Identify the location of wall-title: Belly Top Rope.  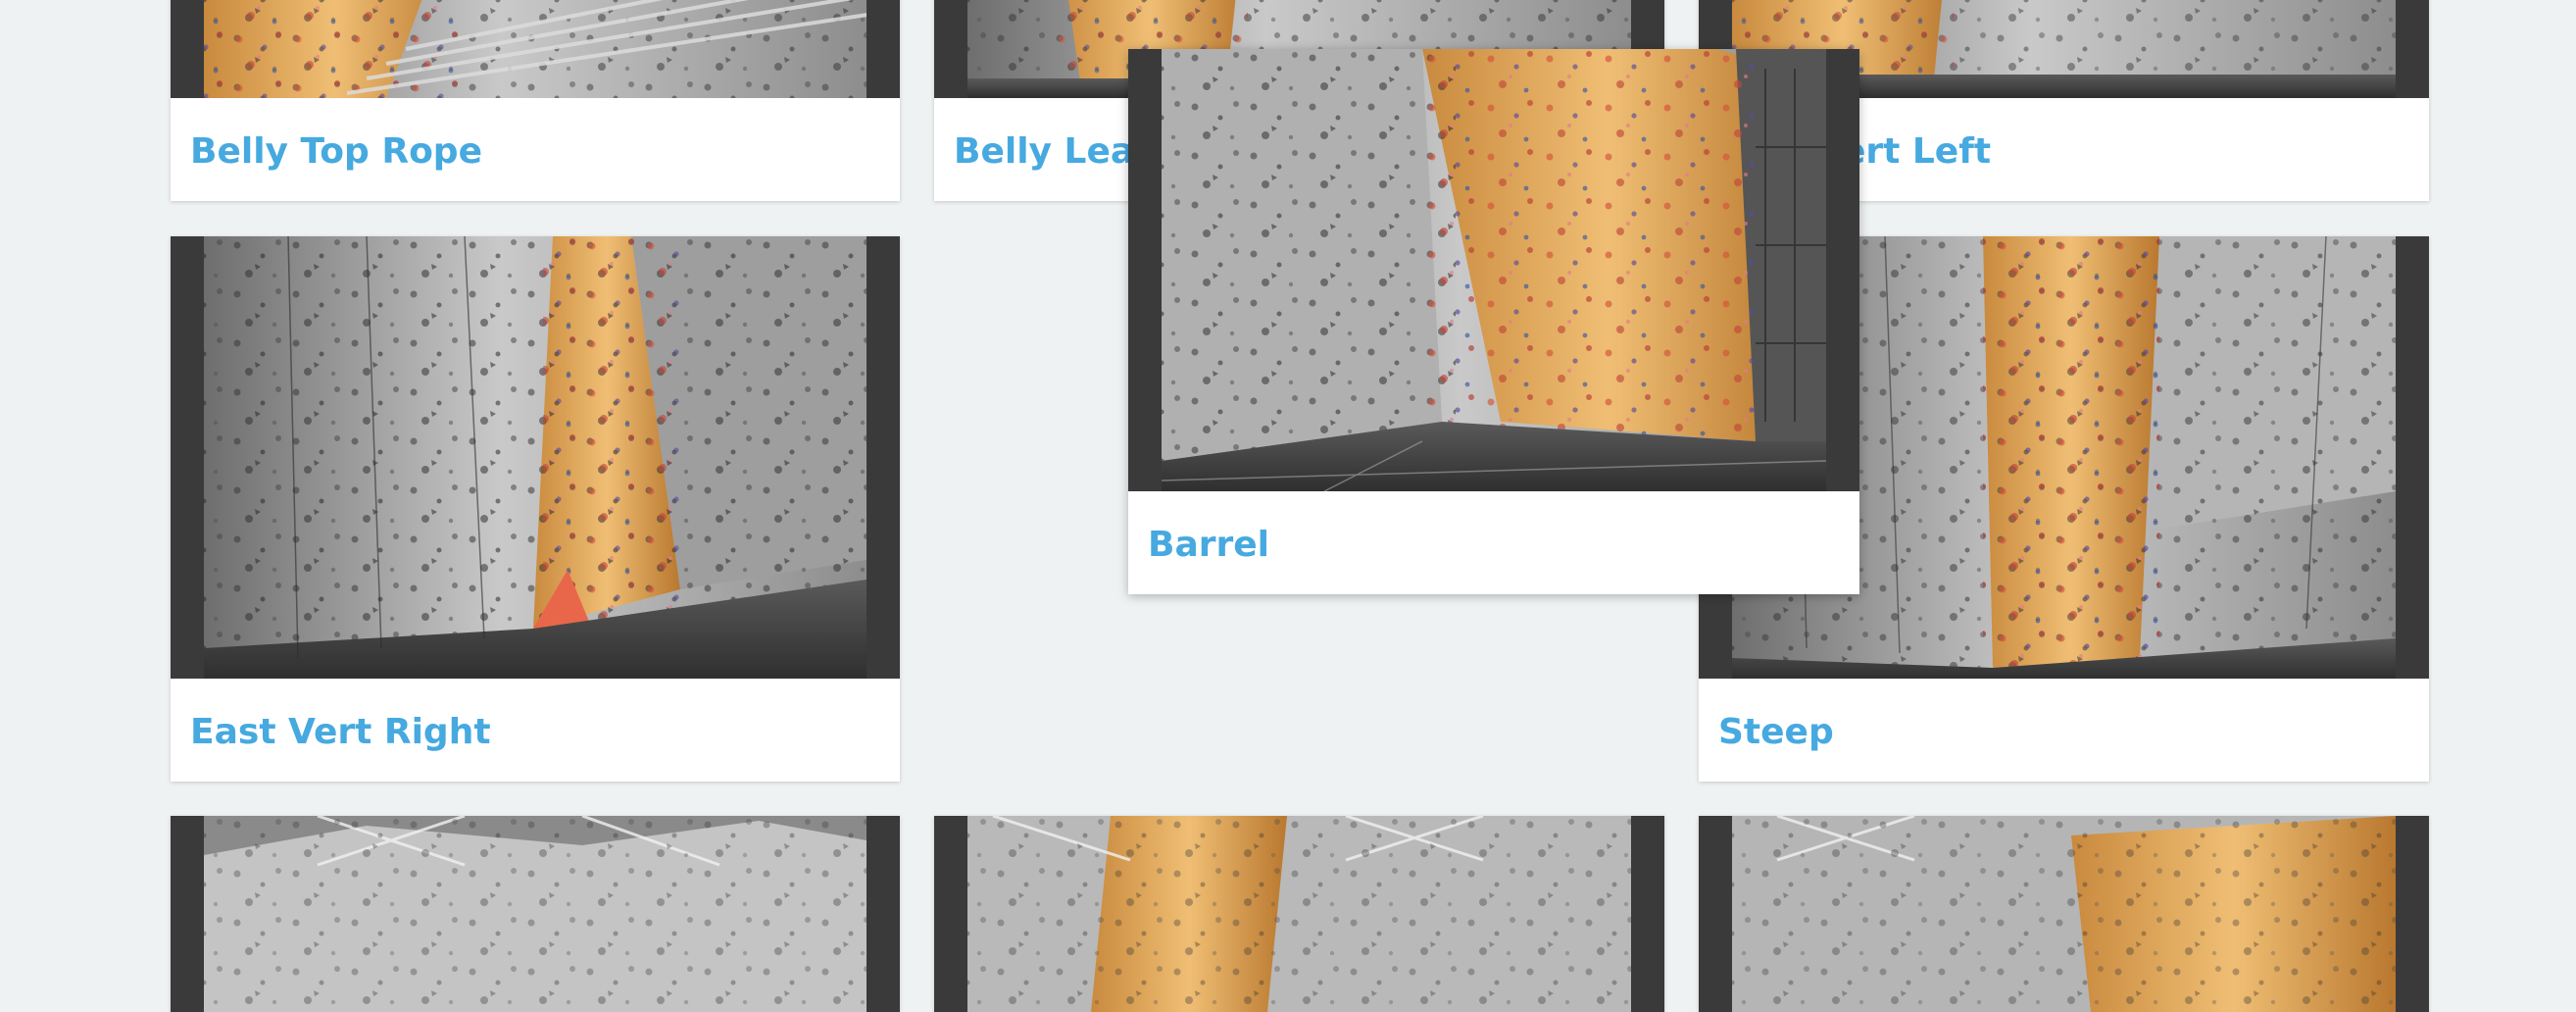
(336, 152).